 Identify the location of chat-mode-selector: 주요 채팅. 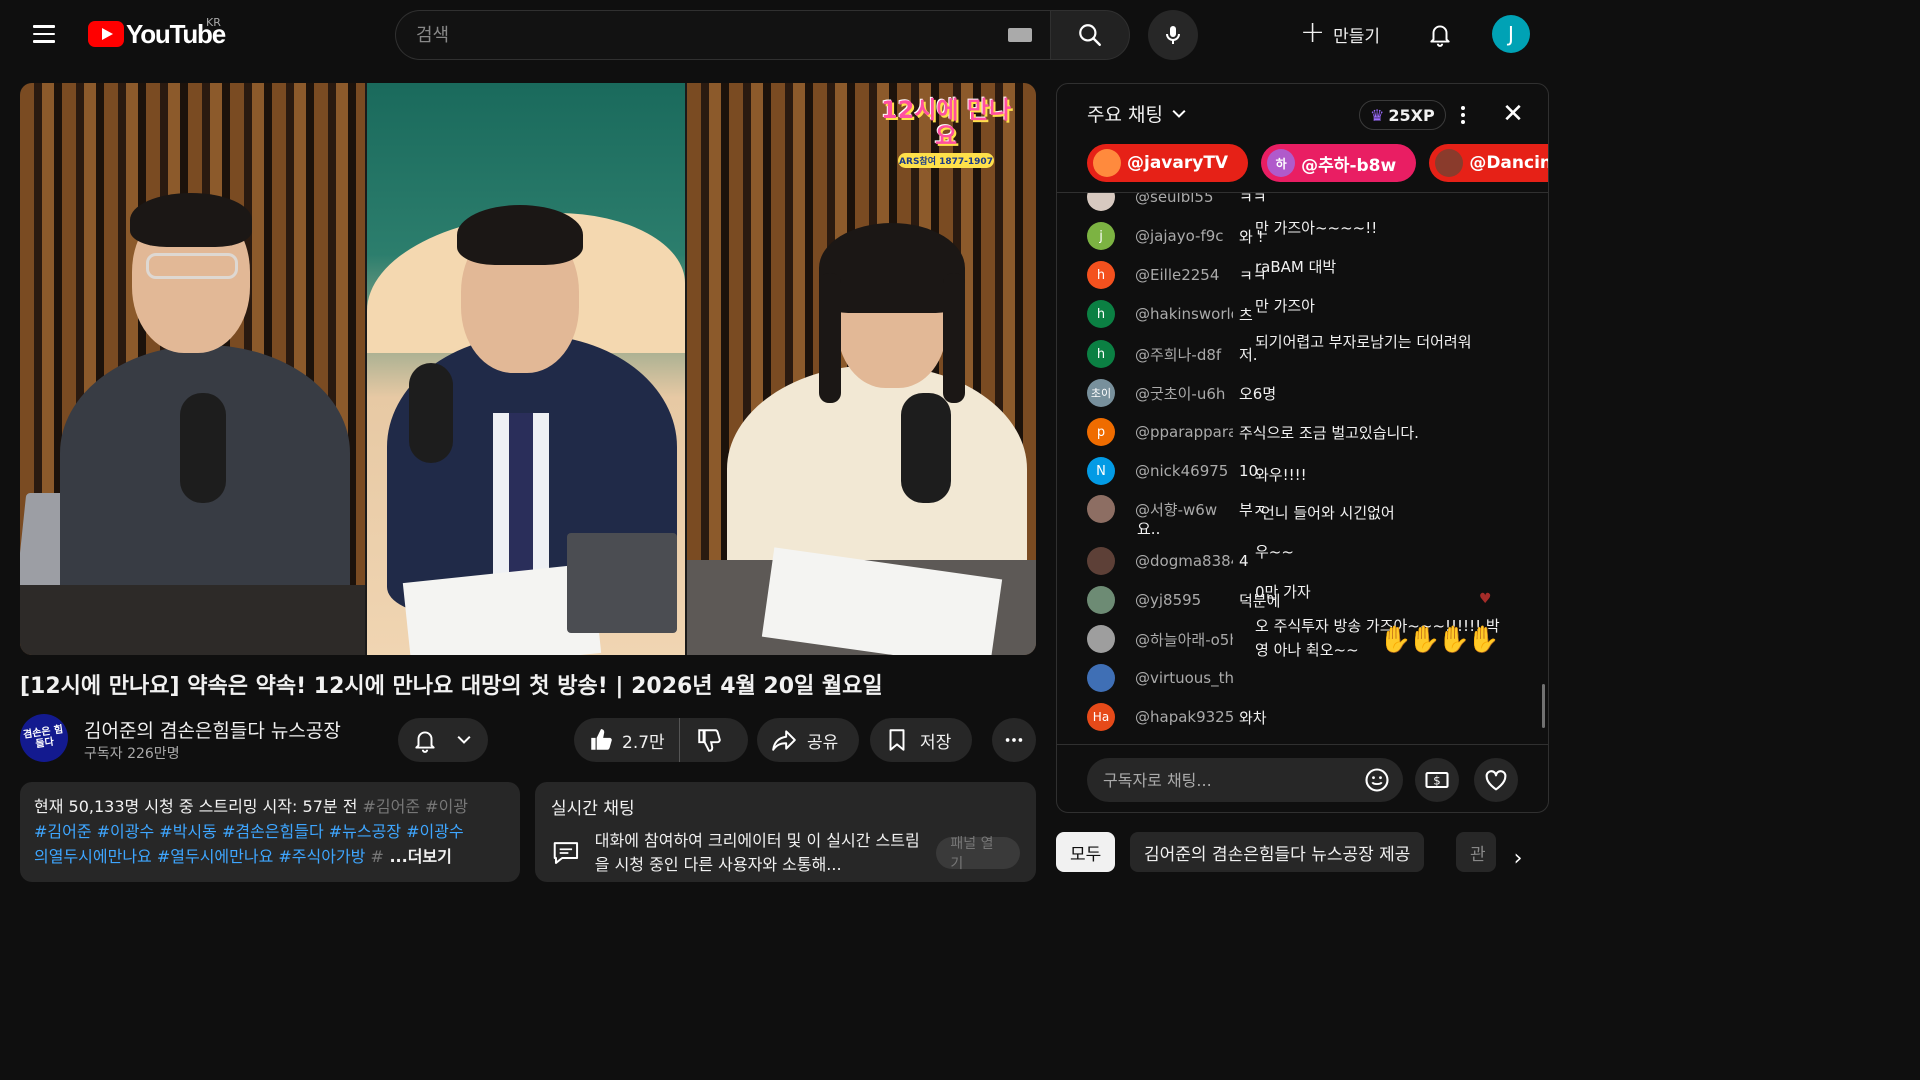
(1138, 113).